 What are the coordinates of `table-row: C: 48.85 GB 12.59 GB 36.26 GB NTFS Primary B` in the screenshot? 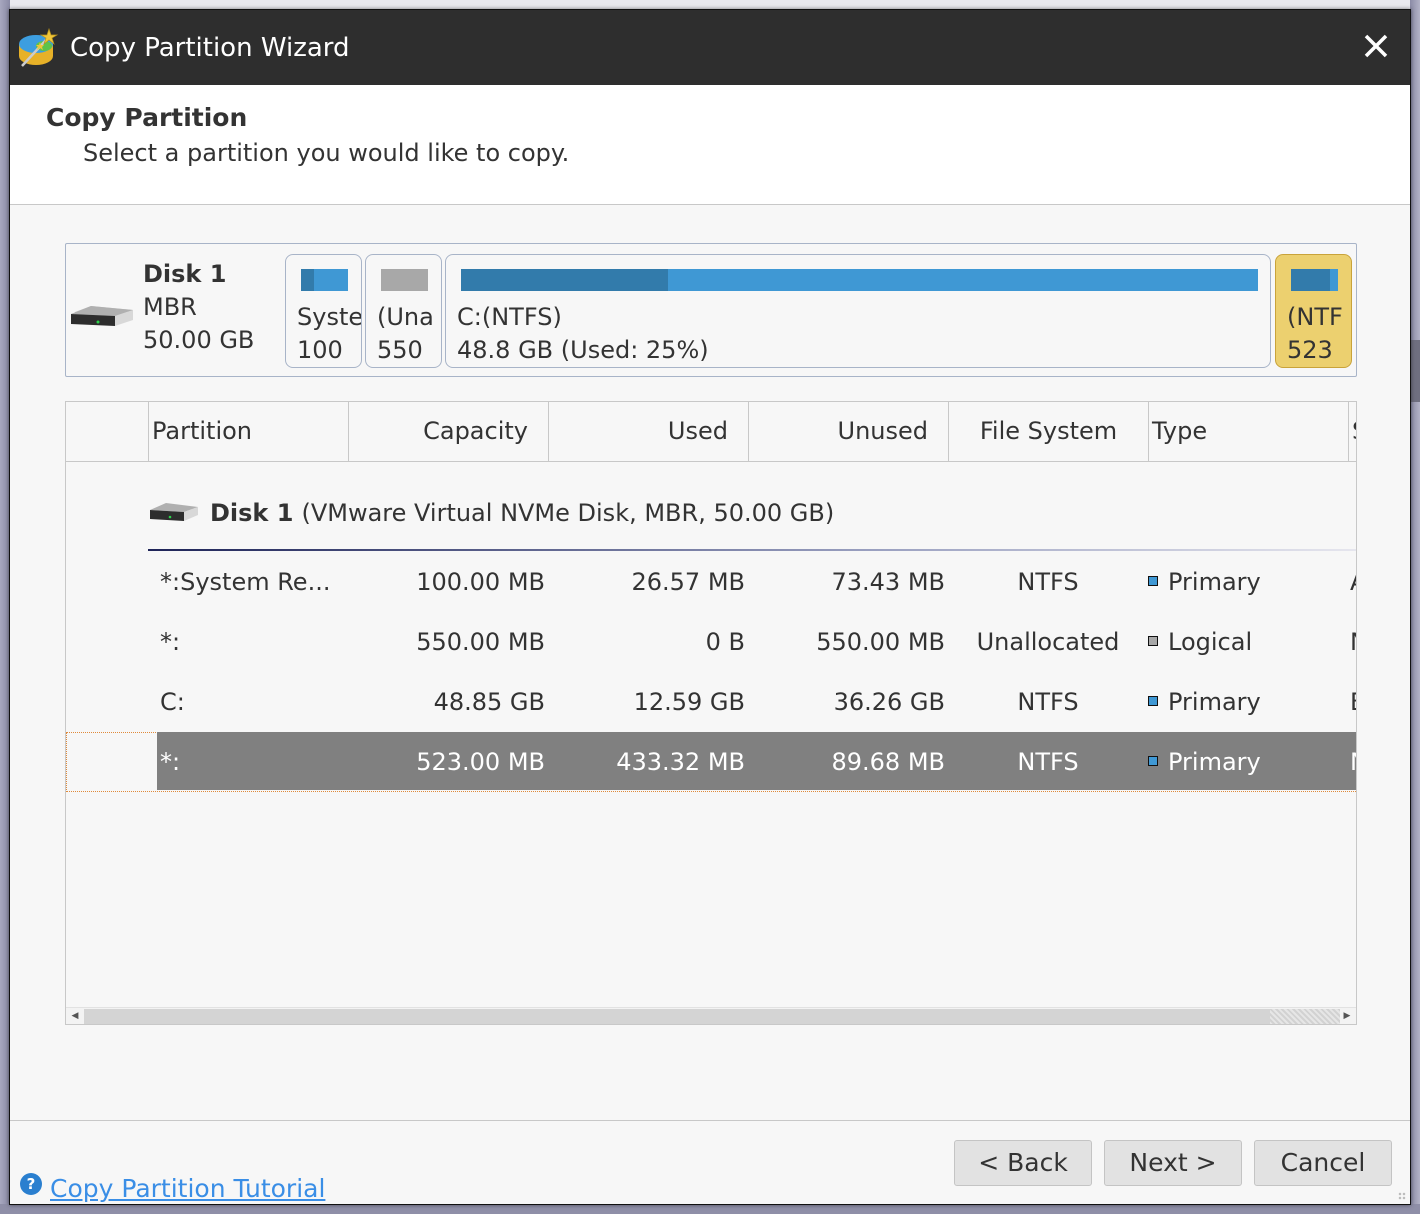 It's located at (711, 702).